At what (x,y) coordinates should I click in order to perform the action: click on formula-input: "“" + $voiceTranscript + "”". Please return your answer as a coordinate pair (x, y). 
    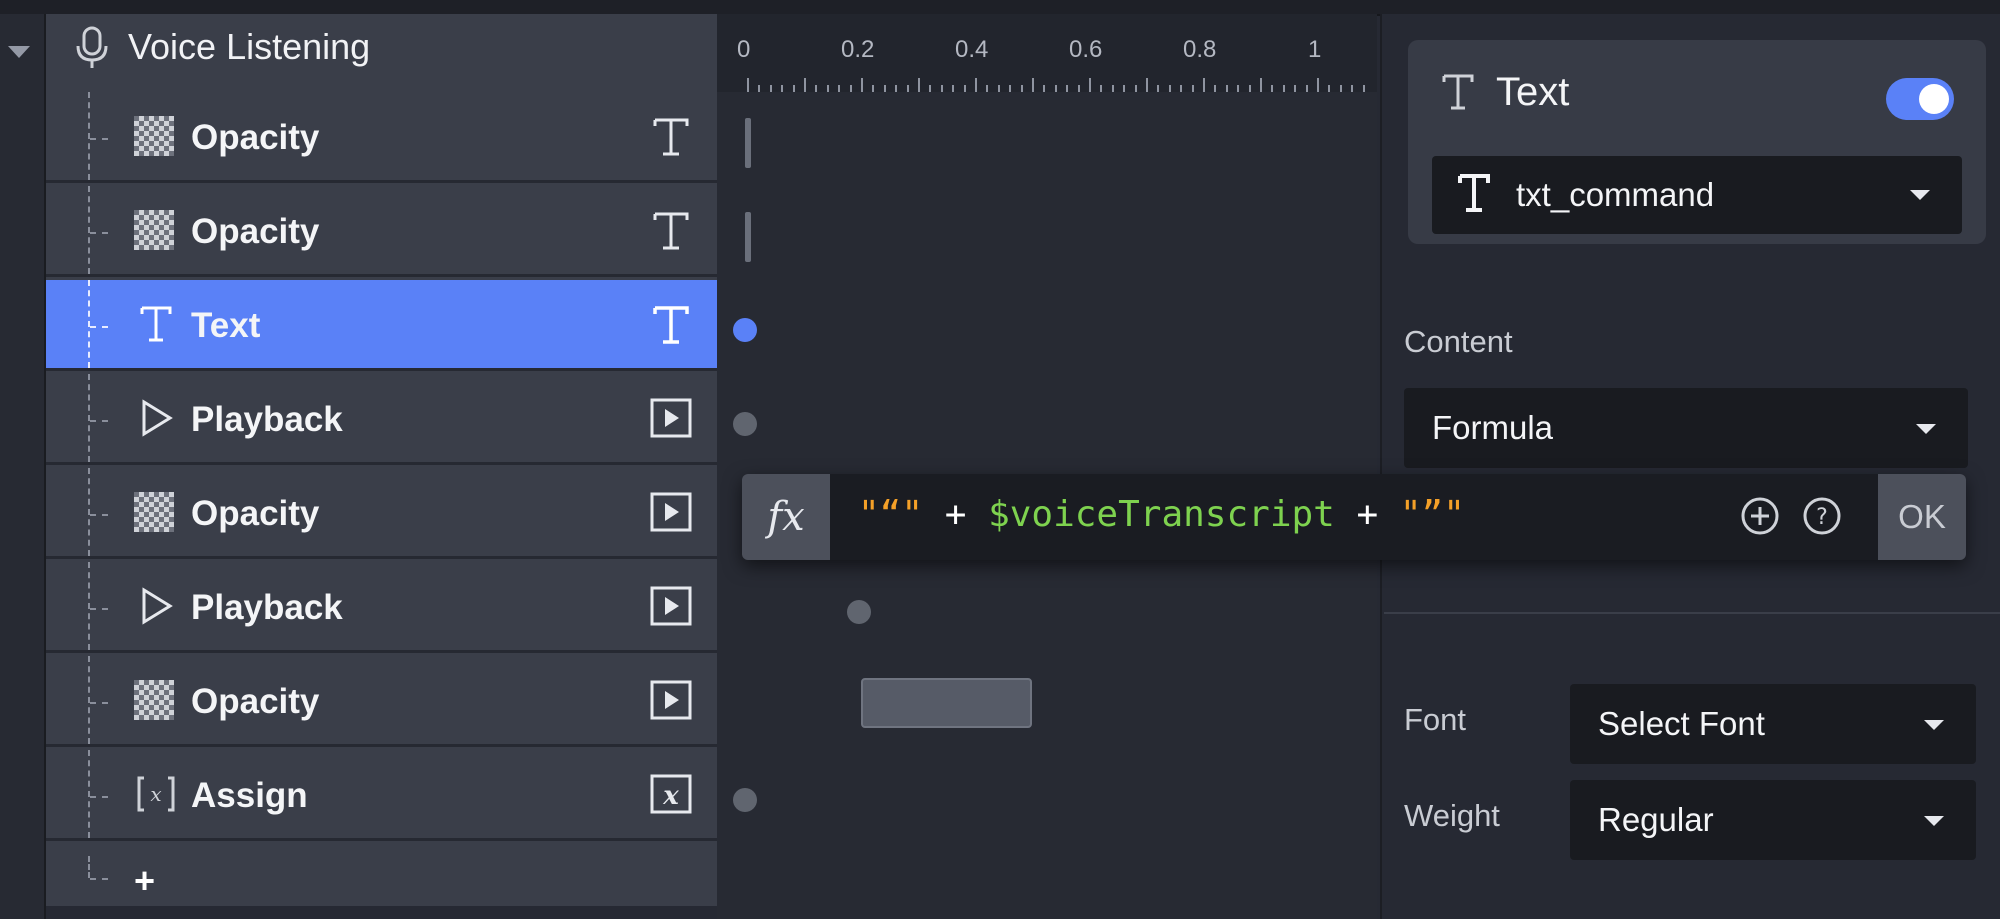
    Looking at the image, I should click on (1161, 514).